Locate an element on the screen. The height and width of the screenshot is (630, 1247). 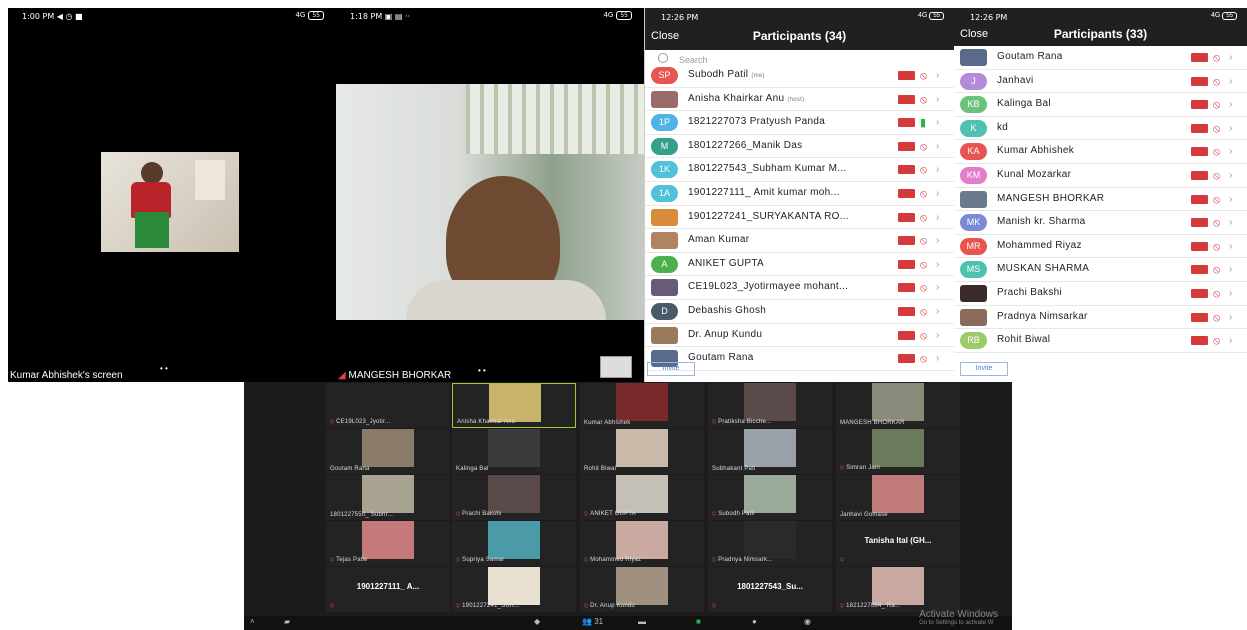
participant-row: KM Kunal Mozarkar ⦸ › is located at coordinates (1100, 176).